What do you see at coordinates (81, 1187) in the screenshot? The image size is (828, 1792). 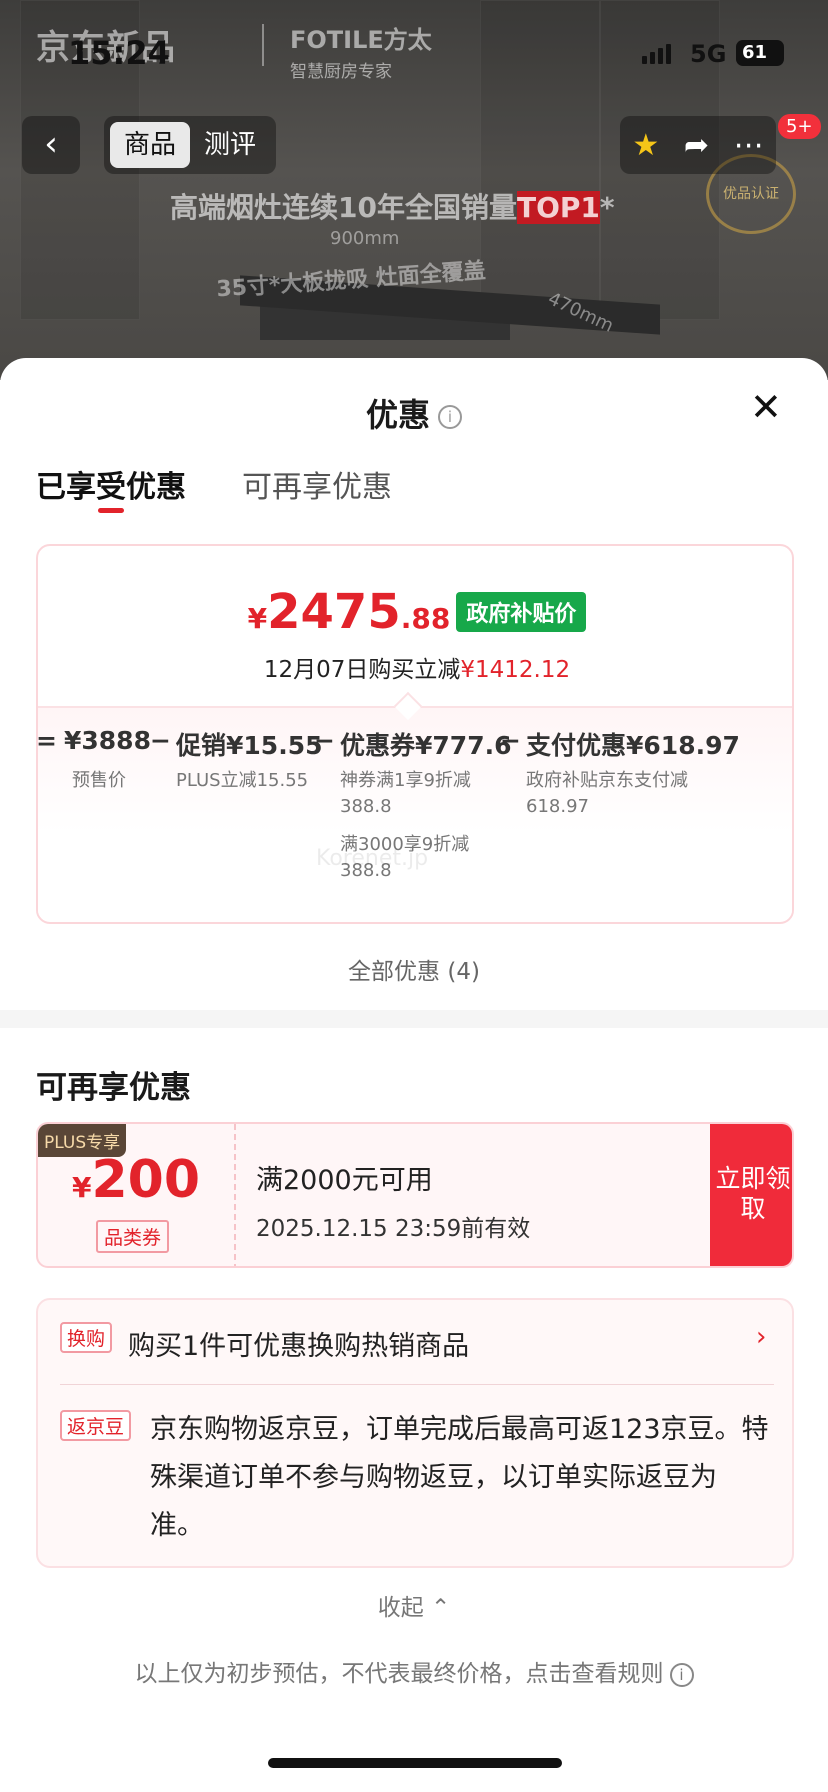 I see `coupon-yen: ¥` at bounding box center [81, 1187].